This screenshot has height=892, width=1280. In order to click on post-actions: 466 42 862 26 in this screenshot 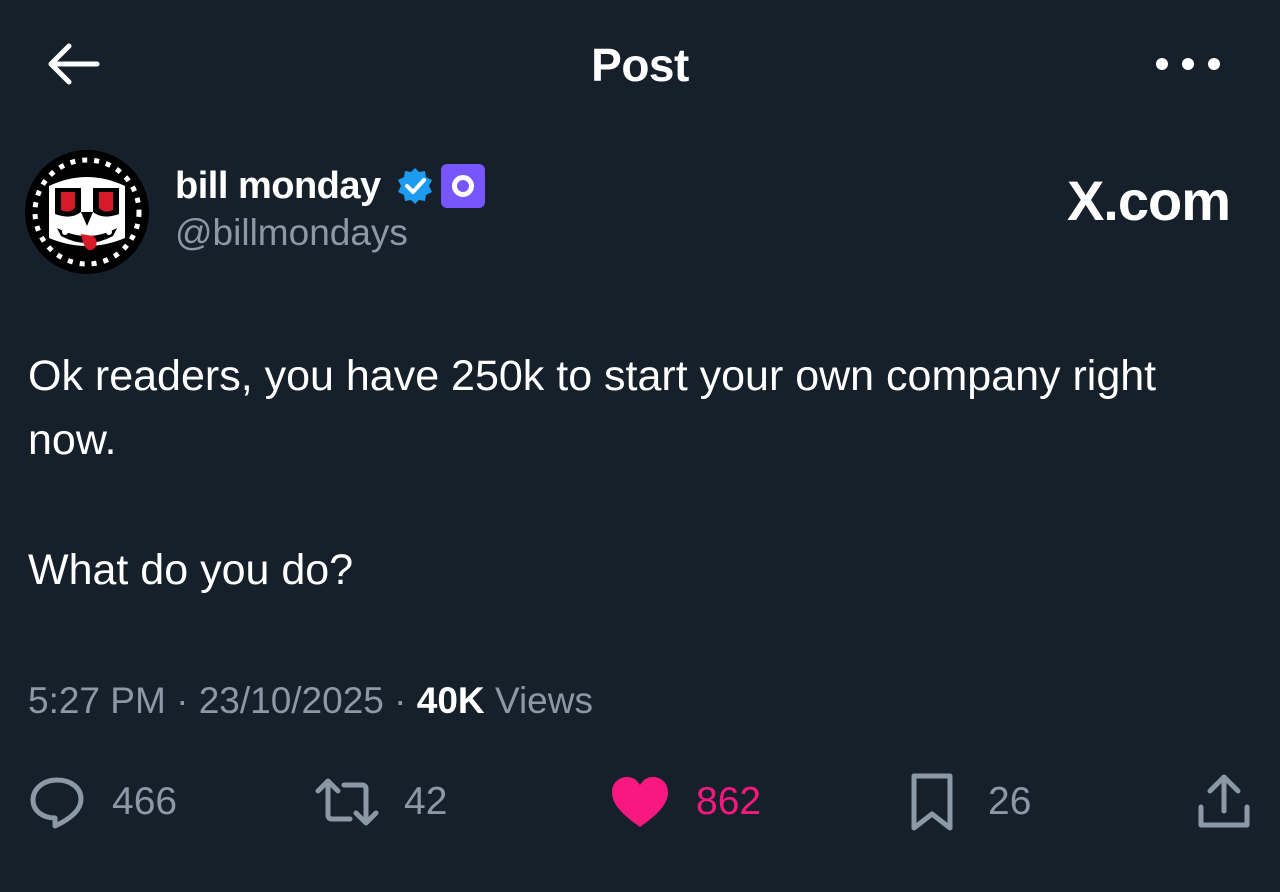, I will do `click(640, 802)`.